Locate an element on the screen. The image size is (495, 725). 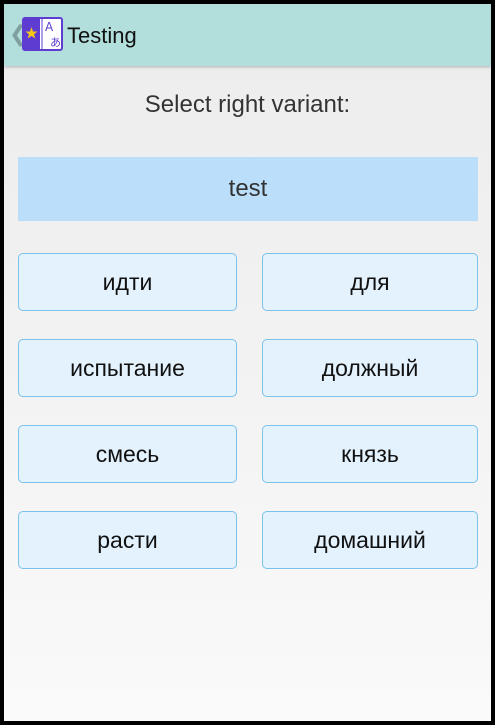
answer-option-button: для is located at coordinates (370, 282).